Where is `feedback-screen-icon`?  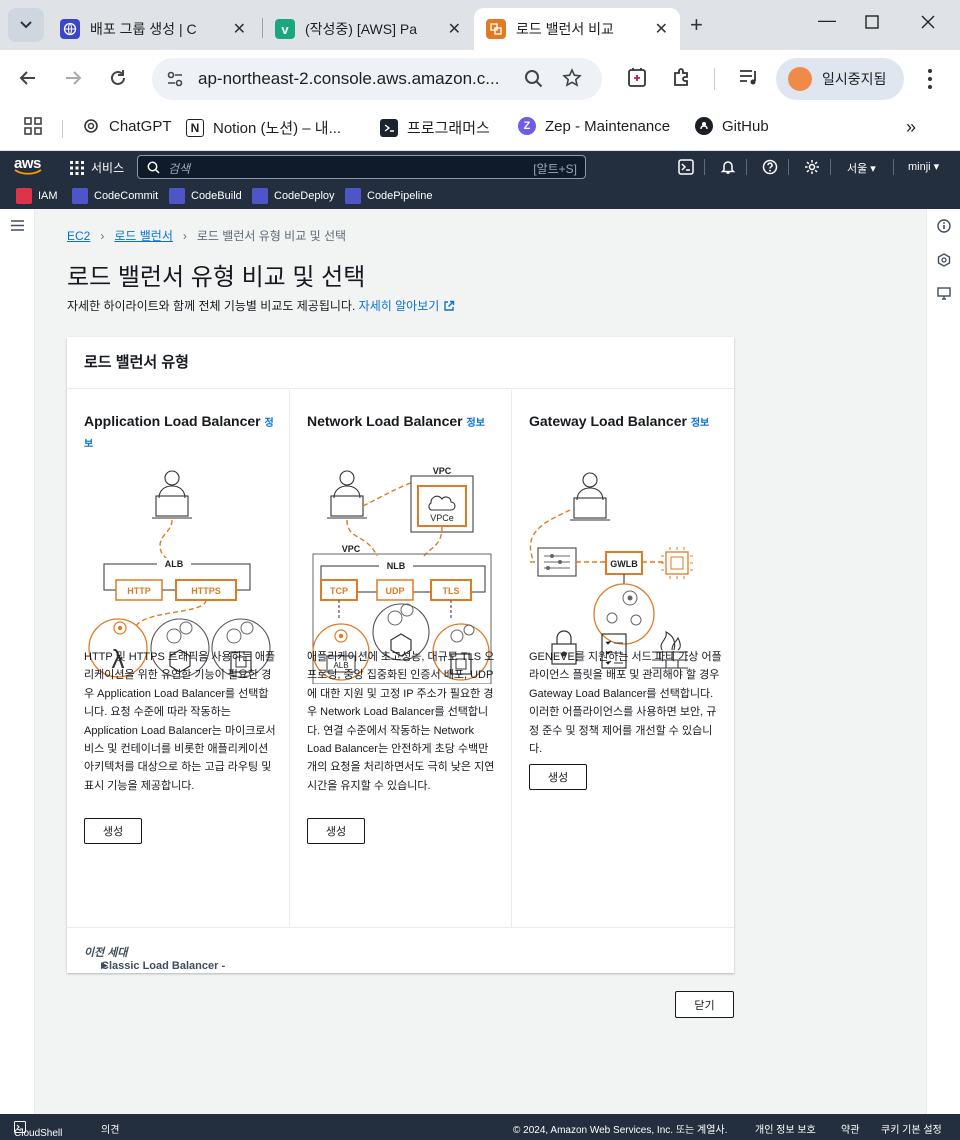 feedback-screen-icon is located at coordinates (944, 294).